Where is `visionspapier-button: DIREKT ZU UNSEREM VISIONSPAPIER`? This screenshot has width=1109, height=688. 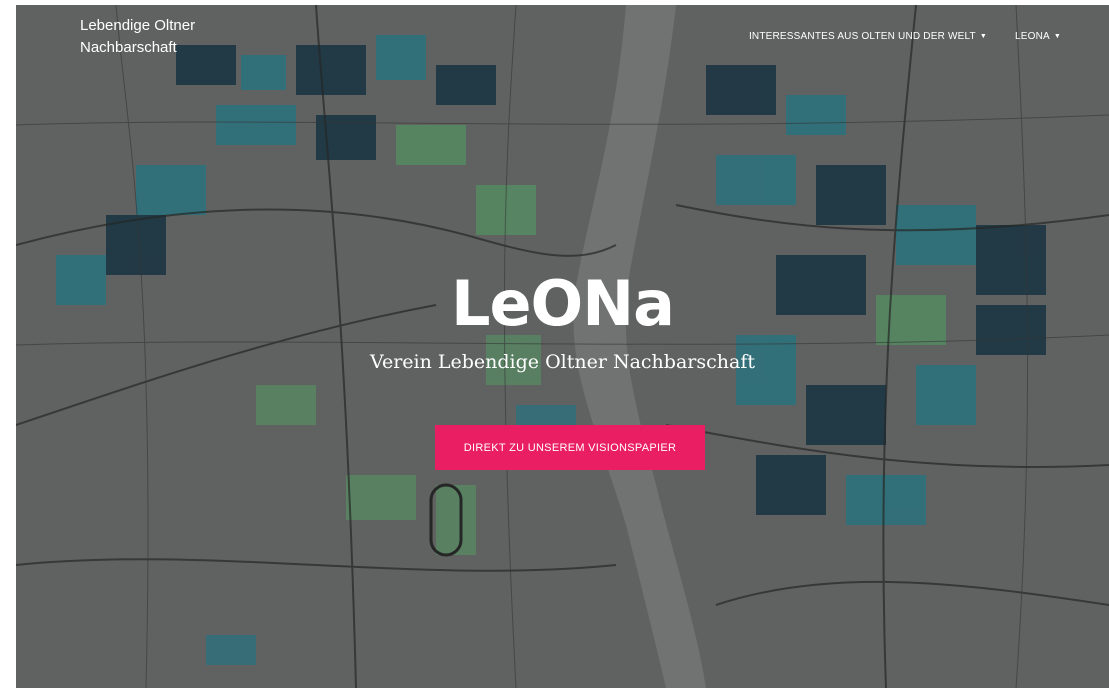
visionspapier-button: DIREKT ZU UNSEREM VISIONSPAPIER is located at coordinates (570, 447).